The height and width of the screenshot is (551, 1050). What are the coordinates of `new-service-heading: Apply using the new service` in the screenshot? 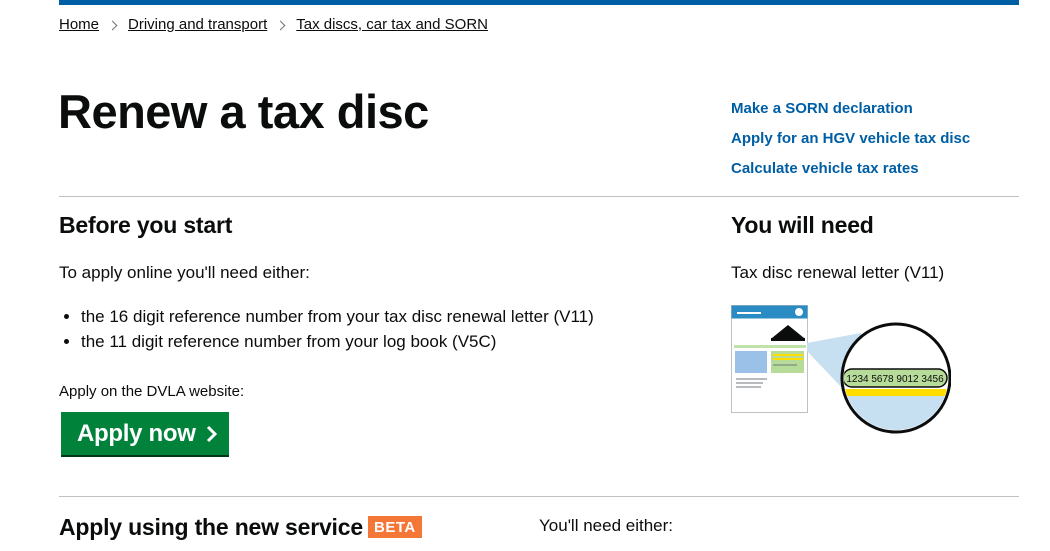 It's located at (211, 527).